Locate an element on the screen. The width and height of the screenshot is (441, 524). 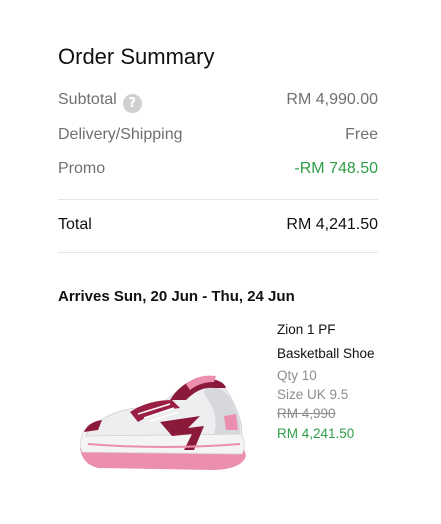
delivery-label: Delivery/Shipping is located at coordinates (120, 134).